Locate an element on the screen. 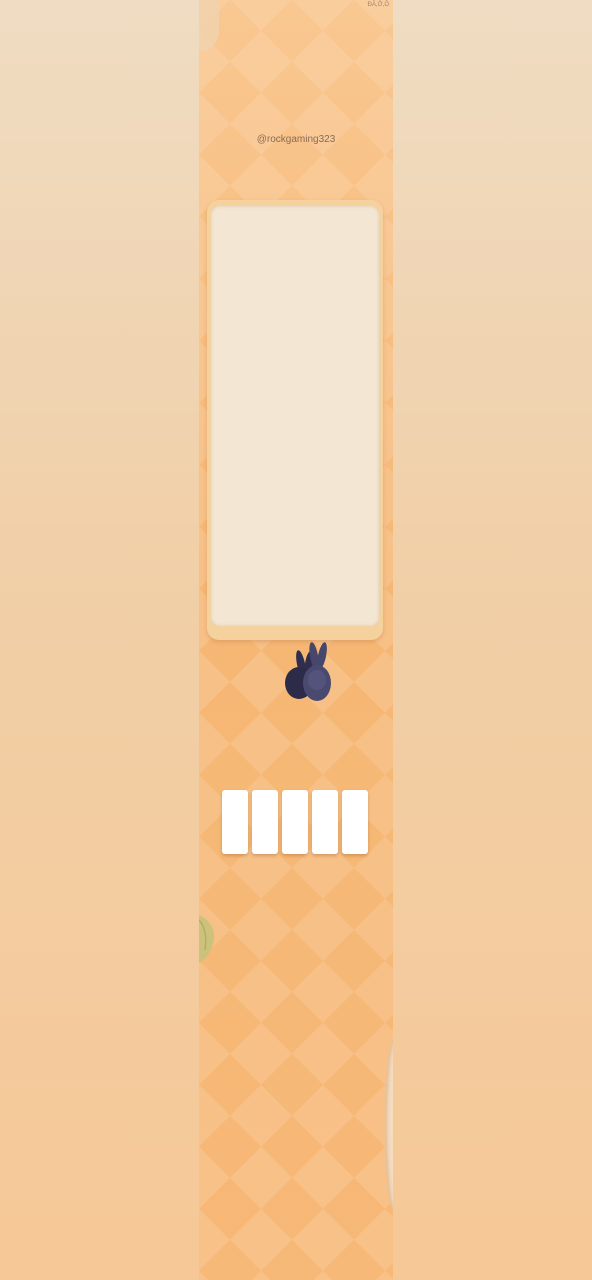 The image size is (592, 1280). drawing-board is located at coordinates (295, 420).